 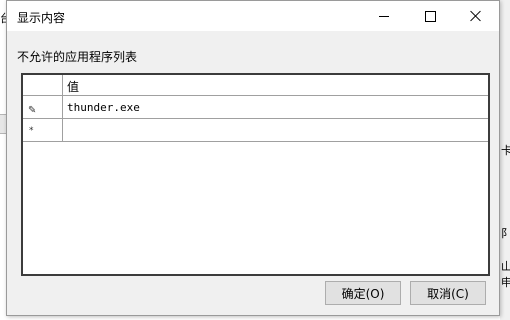 What do you see at coordinates (43, 85) in the screenshot?
I see `row-header-corner` at bounding box center [43, 85].